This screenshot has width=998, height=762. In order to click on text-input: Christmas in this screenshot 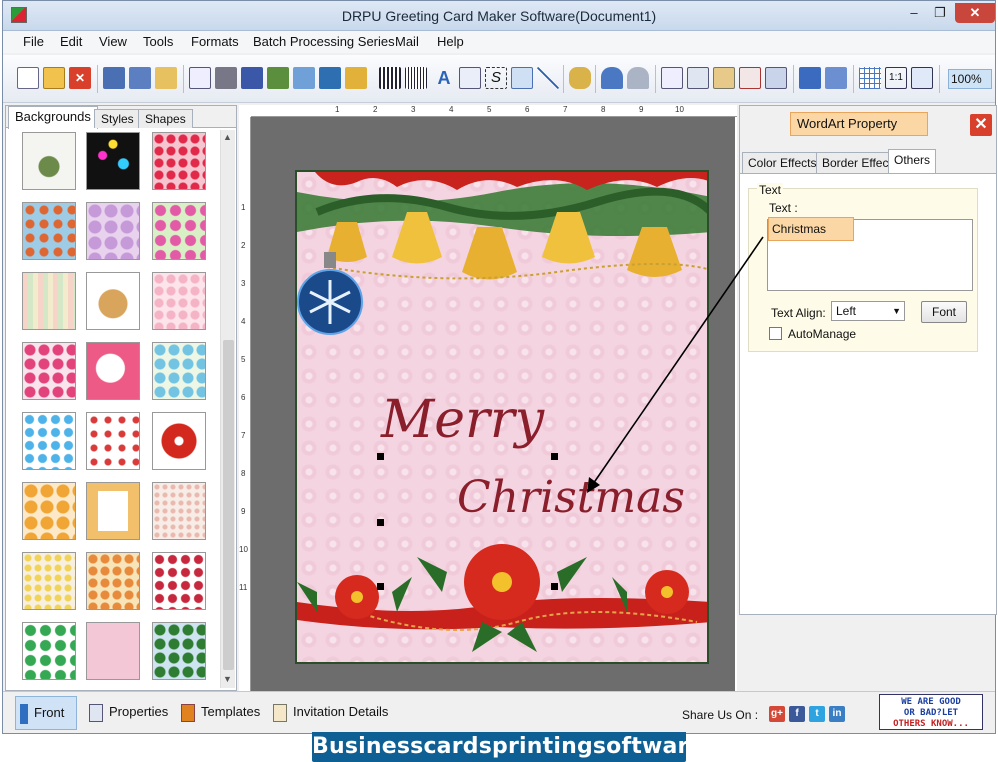, I will do `click(870, 254)`.